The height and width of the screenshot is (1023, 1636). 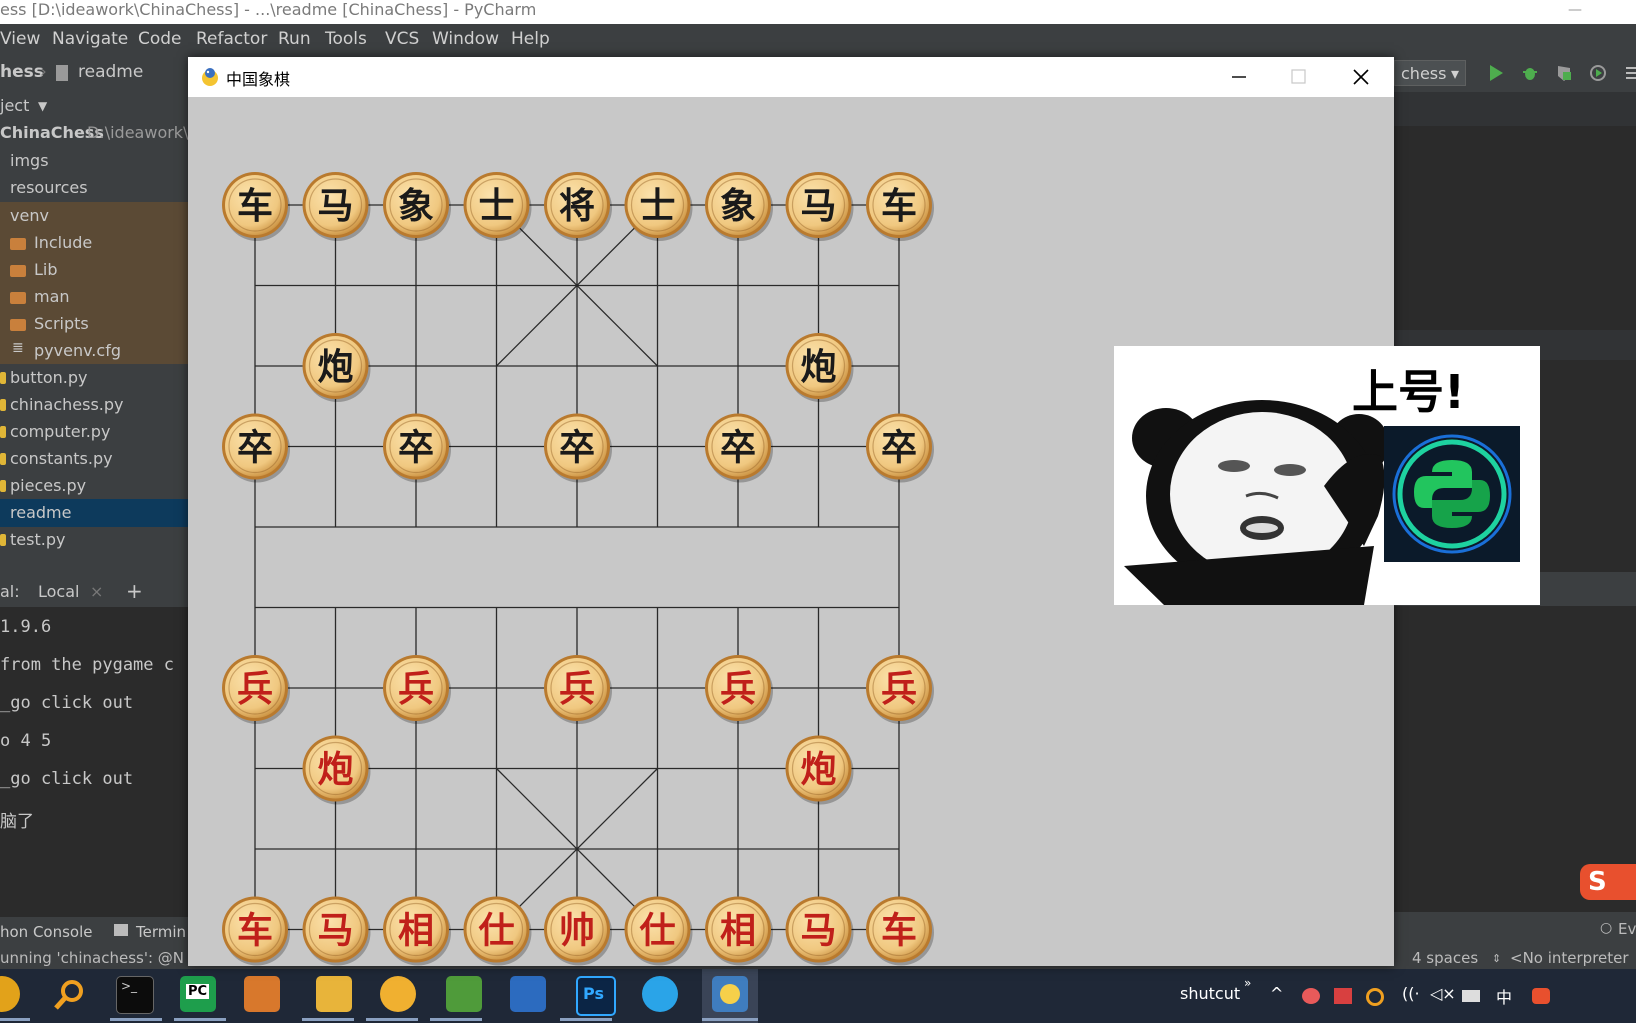 I want to click on config-file-icon: ≣, so click(x=18, y=348).